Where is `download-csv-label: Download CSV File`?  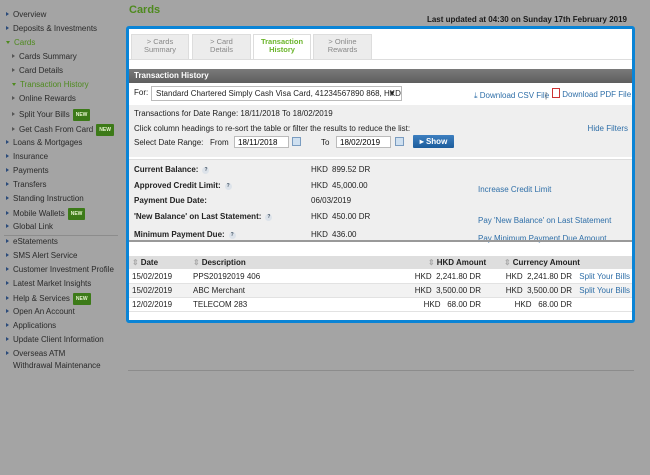
download-csv-label: Download CSV File is located at coordinates (514, 95).